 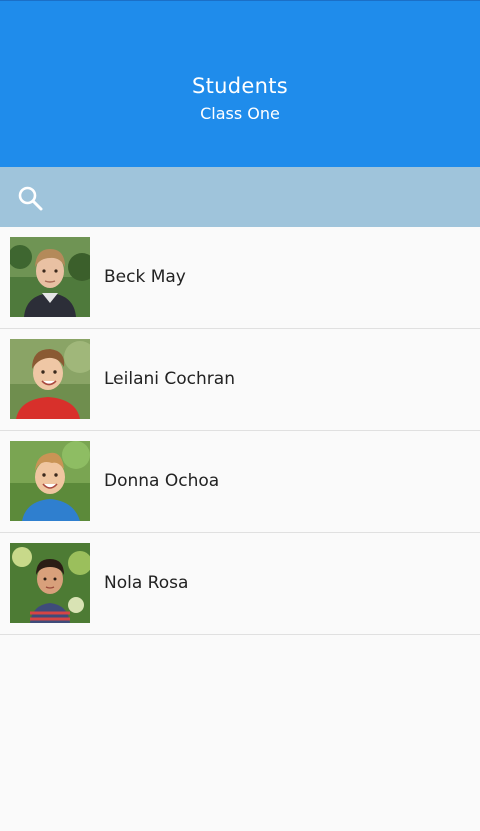 I want to click on student-row-donna-ochoa: Donna Ochoa, so click(x=240, y=482).